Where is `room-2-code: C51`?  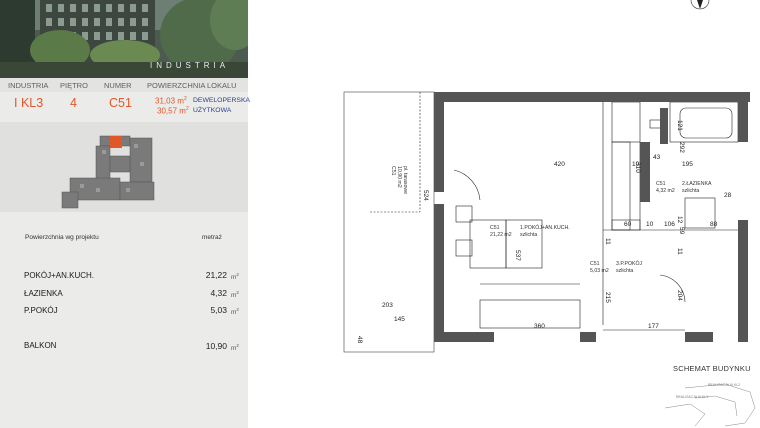 room-2-code: C51 is located at coordinates (661, 184).